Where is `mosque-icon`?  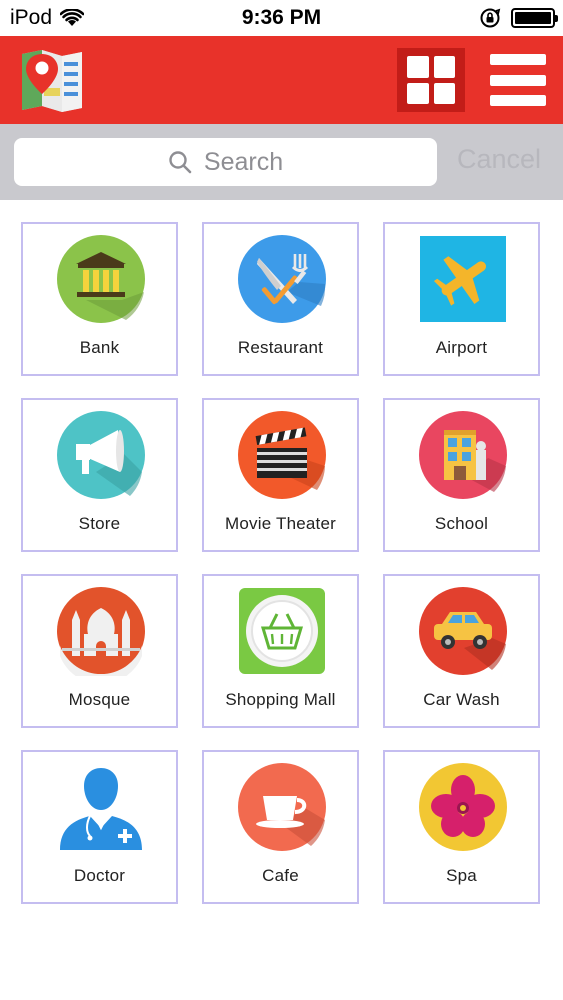
mosque-icon is located at coordinates (101, 631).